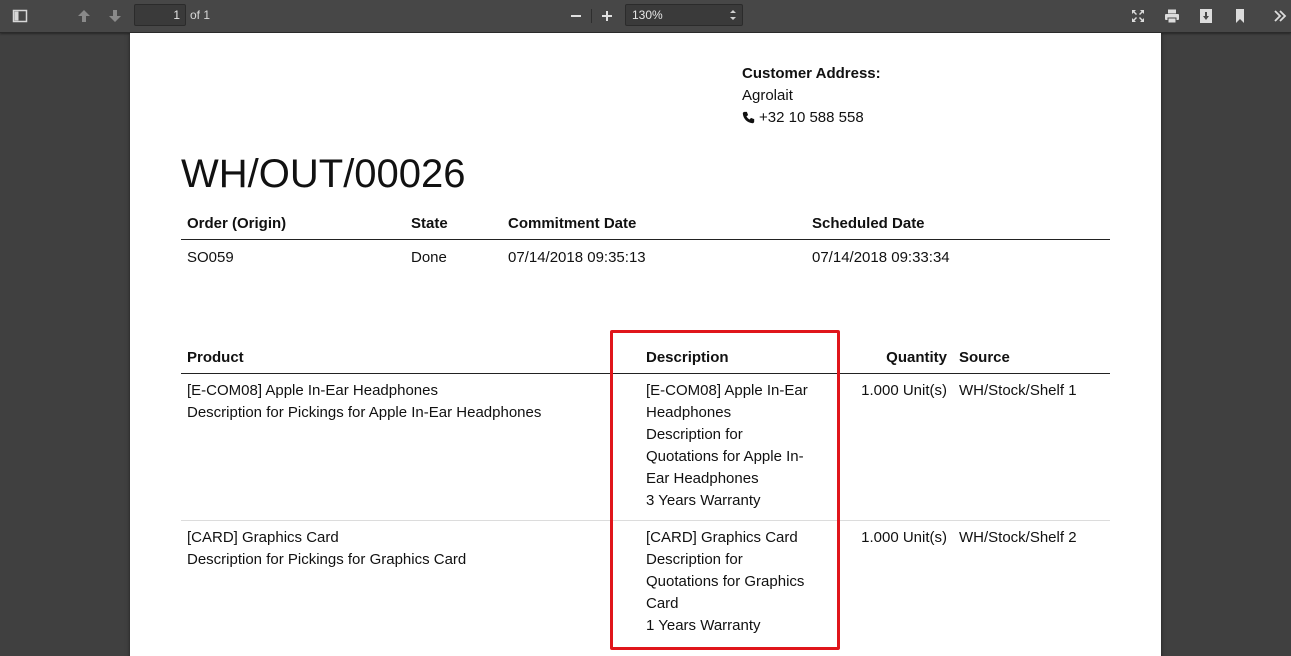 The image size is (1291, 656). What do you see at coordinates (1031, 447) in the screenshot?
I see `source-cell: WH/Stock/Shelf 1` at bounding box center [1031, 447].